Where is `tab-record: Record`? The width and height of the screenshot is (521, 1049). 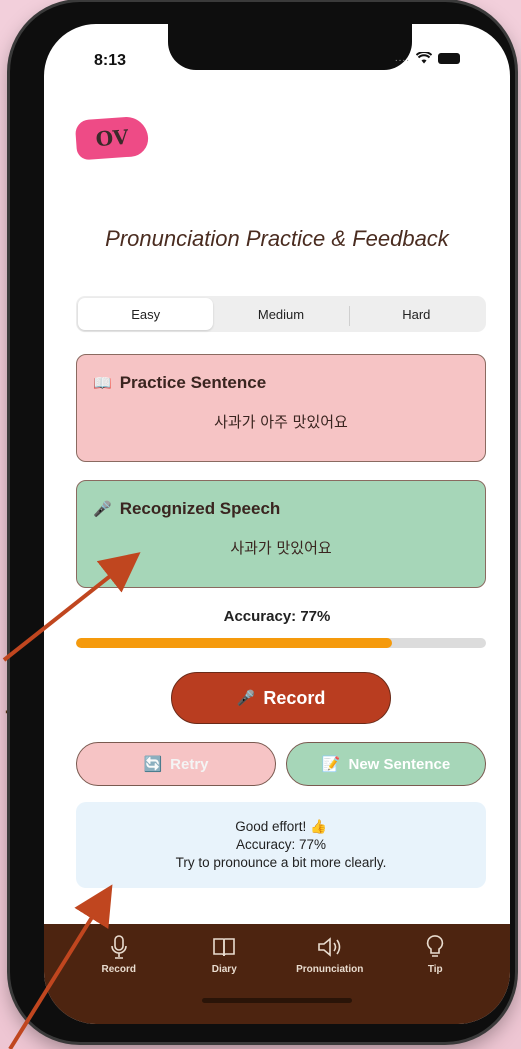
tab-record: Record is located at coordinates (119, 974).